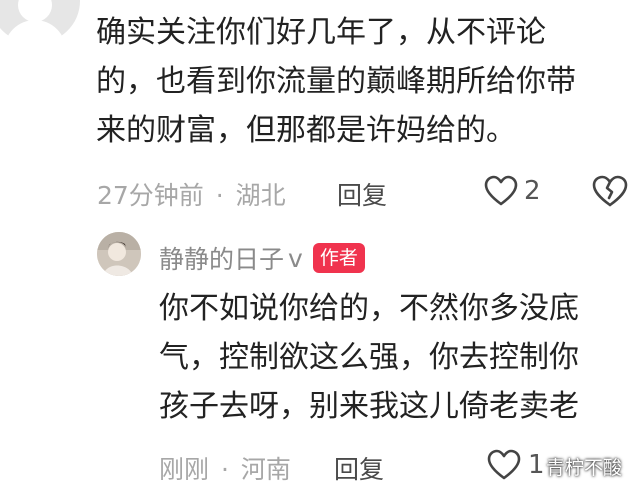 This screenshot has width=640, height=487. What do you see at coordinates (532, 191) in the screenshot?
I see `like-count: 2` at bounding box center [532, 191].